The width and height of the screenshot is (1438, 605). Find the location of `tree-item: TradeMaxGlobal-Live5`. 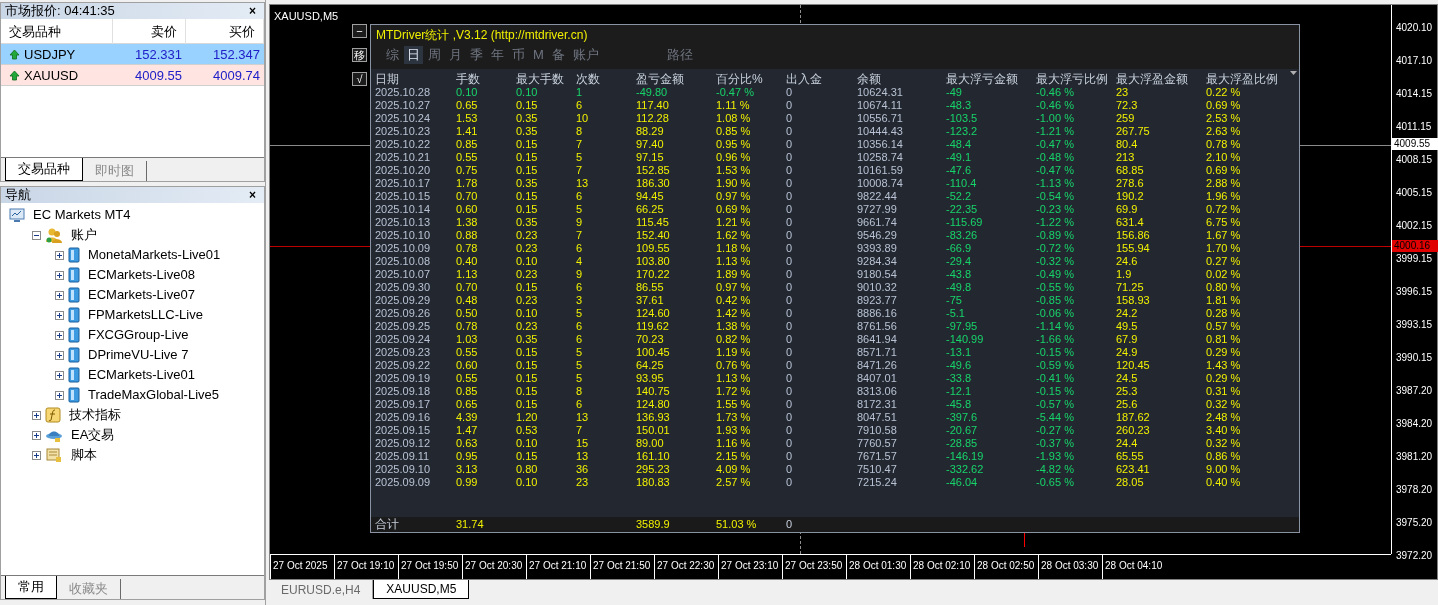

tree-item: TradeMaxGlobal-Live5 is located at coordinates (154, 395).